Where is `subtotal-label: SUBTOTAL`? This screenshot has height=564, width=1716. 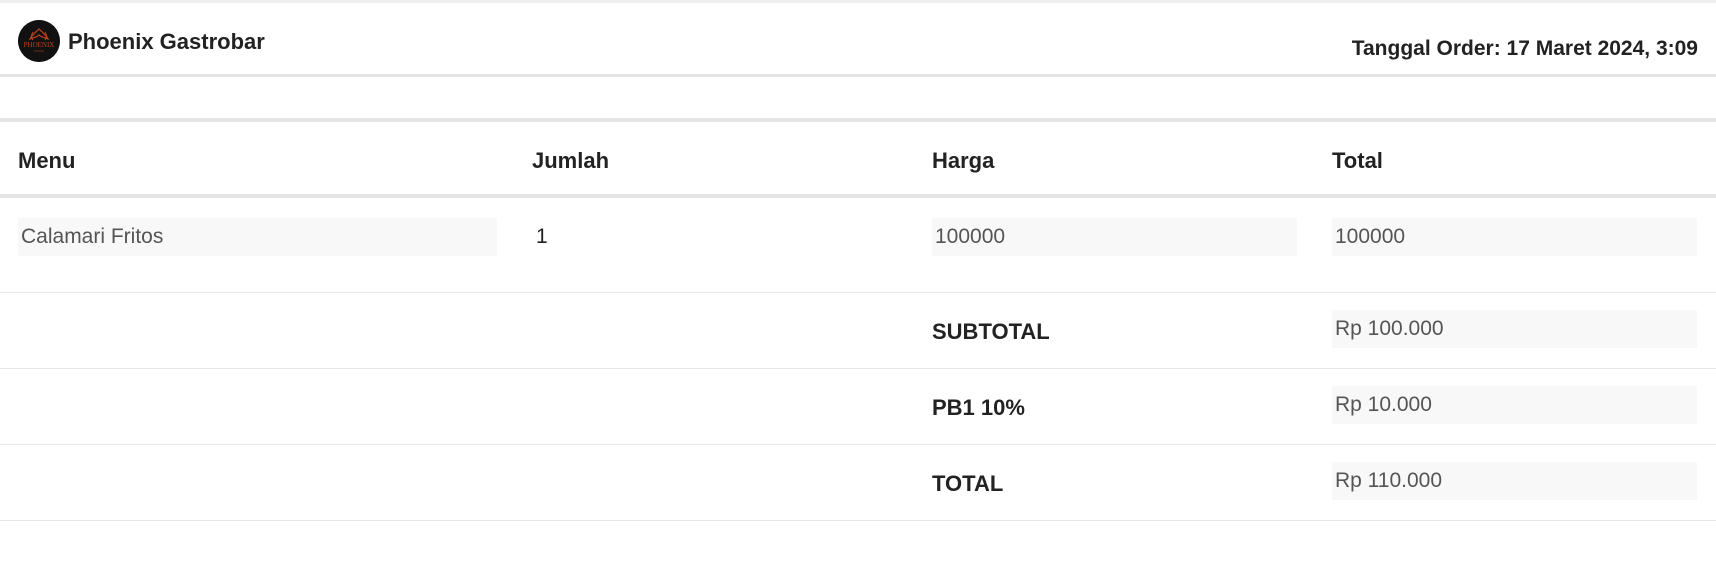 subtotal-label: SUBTOTAL is located at coordinates (991, 331).